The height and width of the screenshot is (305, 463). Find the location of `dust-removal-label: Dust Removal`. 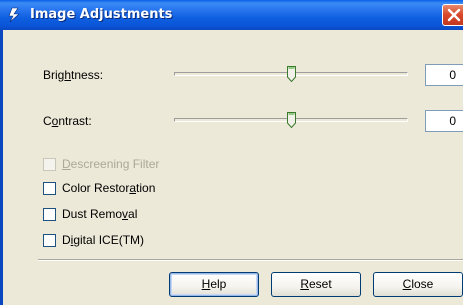

dust-removal-label: Dust Removal is located at coordinates (99, 214).